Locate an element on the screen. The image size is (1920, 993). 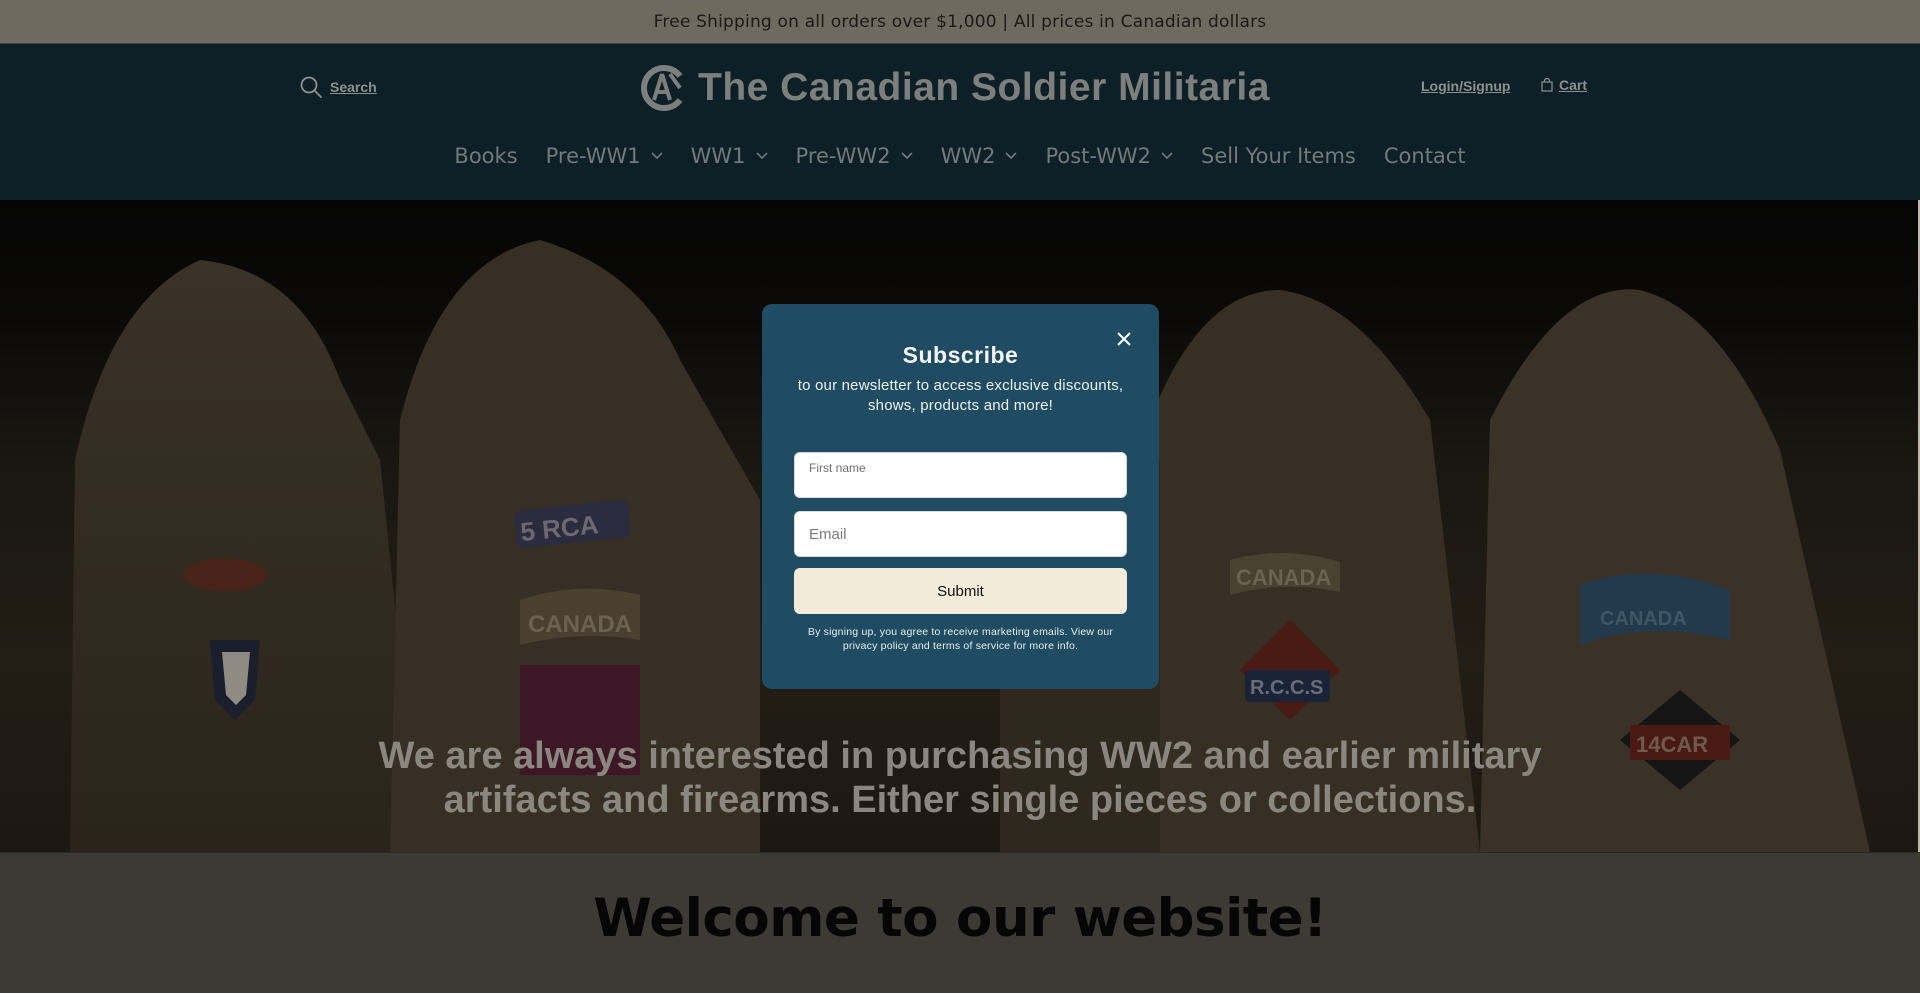
nav-item-label: Books is located at coordinates (486, 156).